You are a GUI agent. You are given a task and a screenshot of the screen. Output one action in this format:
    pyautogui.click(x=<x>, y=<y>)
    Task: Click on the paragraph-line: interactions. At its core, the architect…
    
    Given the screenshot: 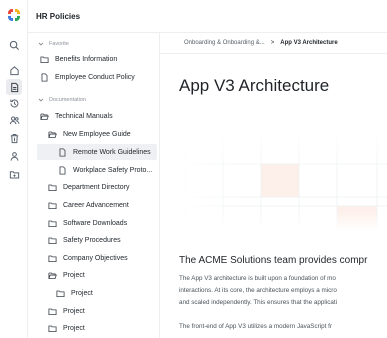 What is the action you would take?
    pyautogui.click(x=258, y=290)
    